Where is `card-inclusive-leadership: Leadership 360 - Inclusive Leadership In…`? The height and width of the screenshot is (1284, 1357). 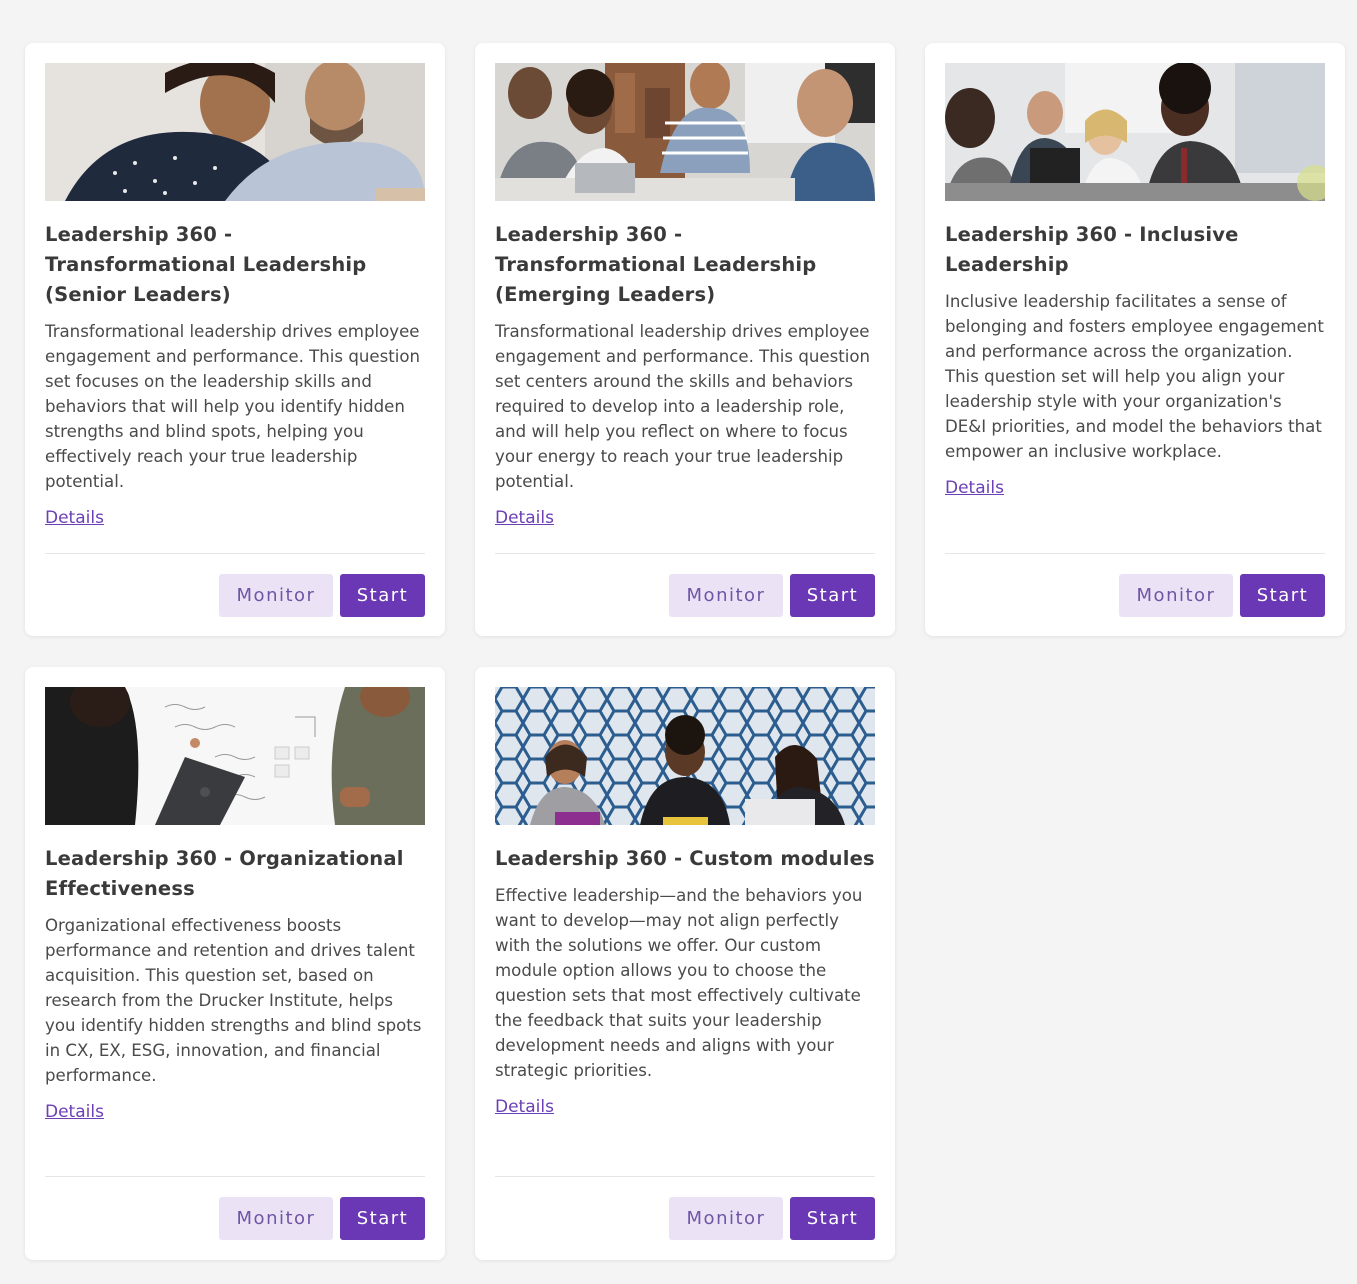 card-inclusive-leadership: Leadership 360 - Inclusive Leadership In… is located at coordinates (1135, 339).